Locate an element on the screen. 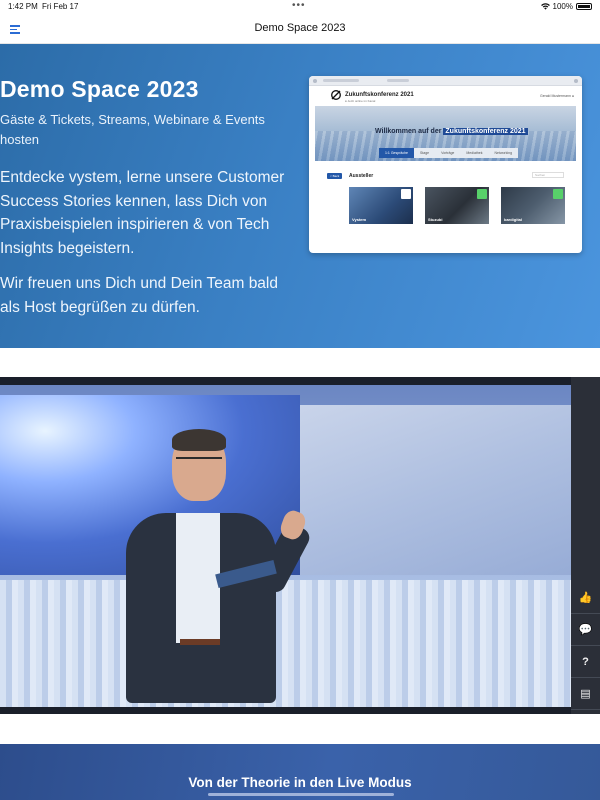 This screenshot has height=800, width=600. multitasking-dots-icon: ••• is located at coordinates (299, 5).